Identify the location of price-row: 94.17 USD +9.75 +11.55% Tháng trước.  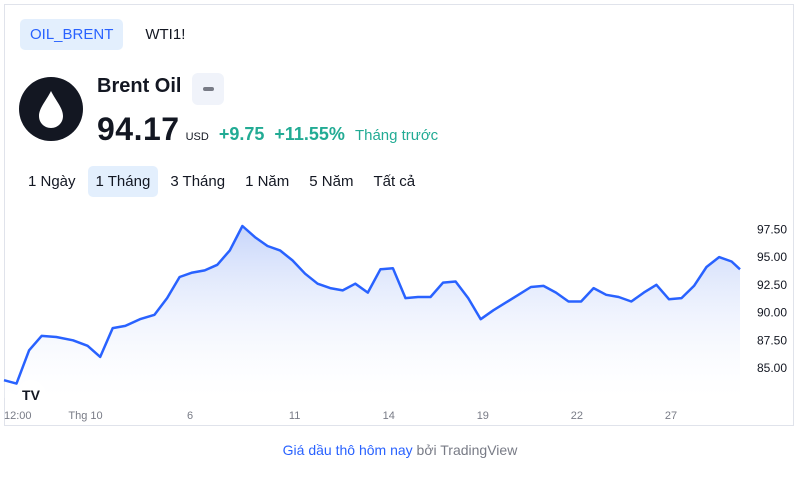
(267, 129).